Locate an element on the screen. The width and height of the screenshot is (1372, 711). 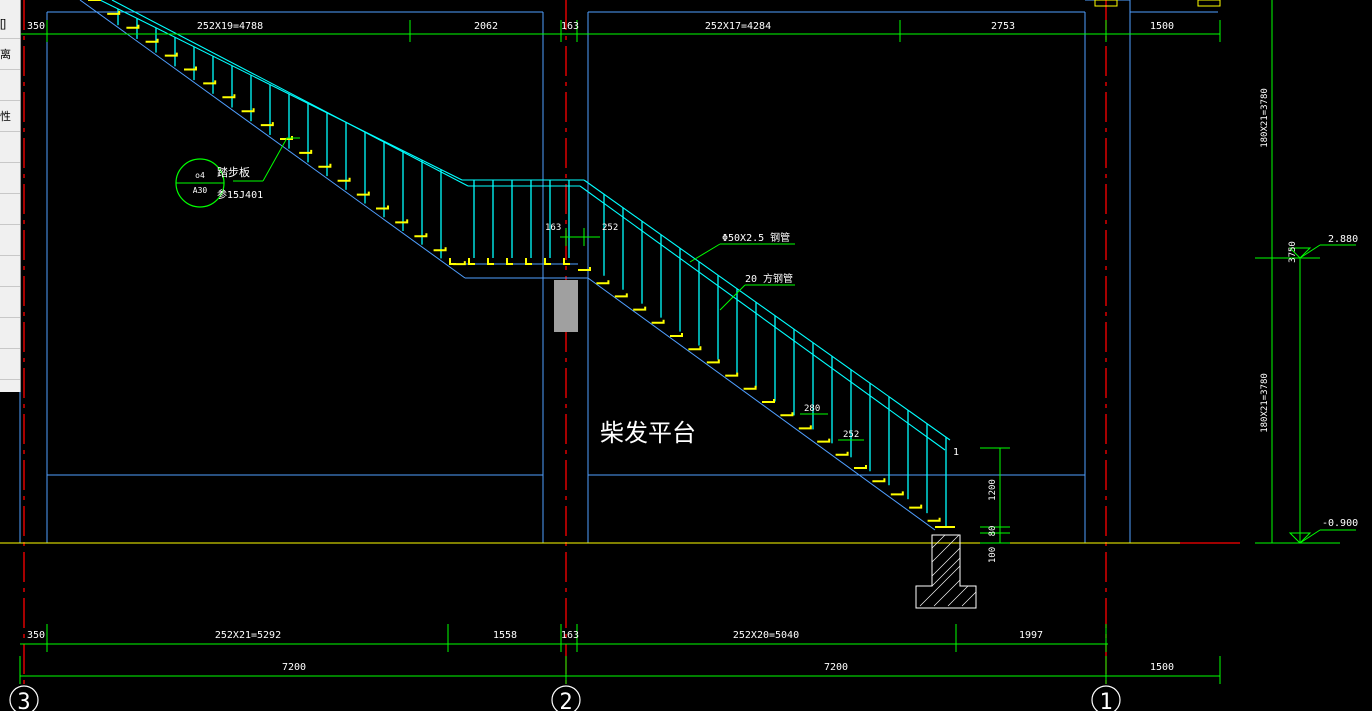
end-mark: 1 is located at coordinates (956, 452).